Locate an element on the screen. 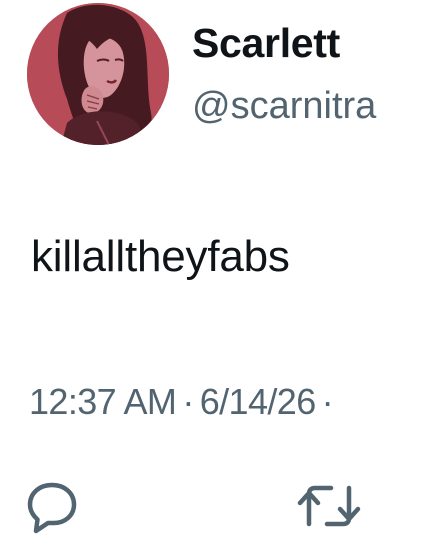 Image resolution: width=428 pixels, height=549 pixels. reply-bubble-icon is located at coordinates (52, 508).